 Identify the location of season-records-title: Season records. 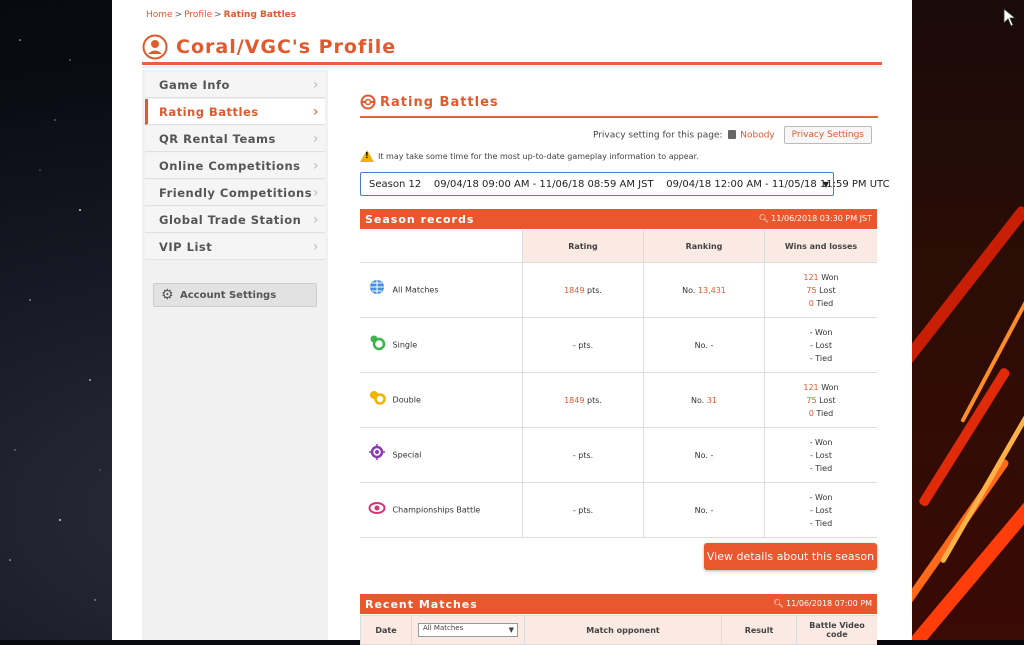
(420, 219).